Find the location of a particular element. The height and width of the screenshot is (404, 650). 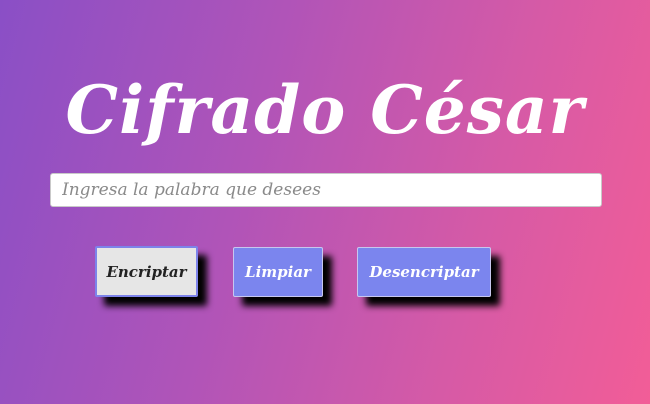

decrypt-button: Desencriptar is located at coordinates (424, 272).